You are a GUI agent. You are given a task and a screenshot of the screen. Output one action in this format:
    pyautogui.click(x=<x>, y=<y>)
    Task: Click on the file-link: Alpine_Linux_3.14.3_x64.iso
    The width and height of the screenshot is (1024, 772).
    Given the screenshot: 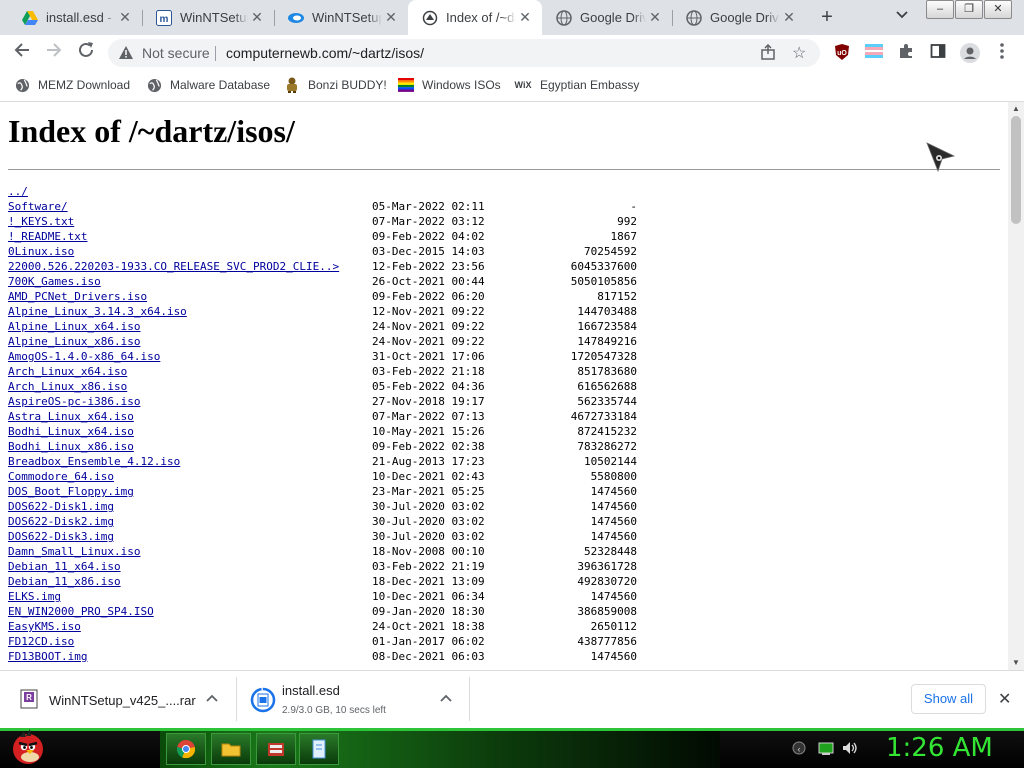 What is the action you would take?
    pyautogui.click(x=97, y=311)
    